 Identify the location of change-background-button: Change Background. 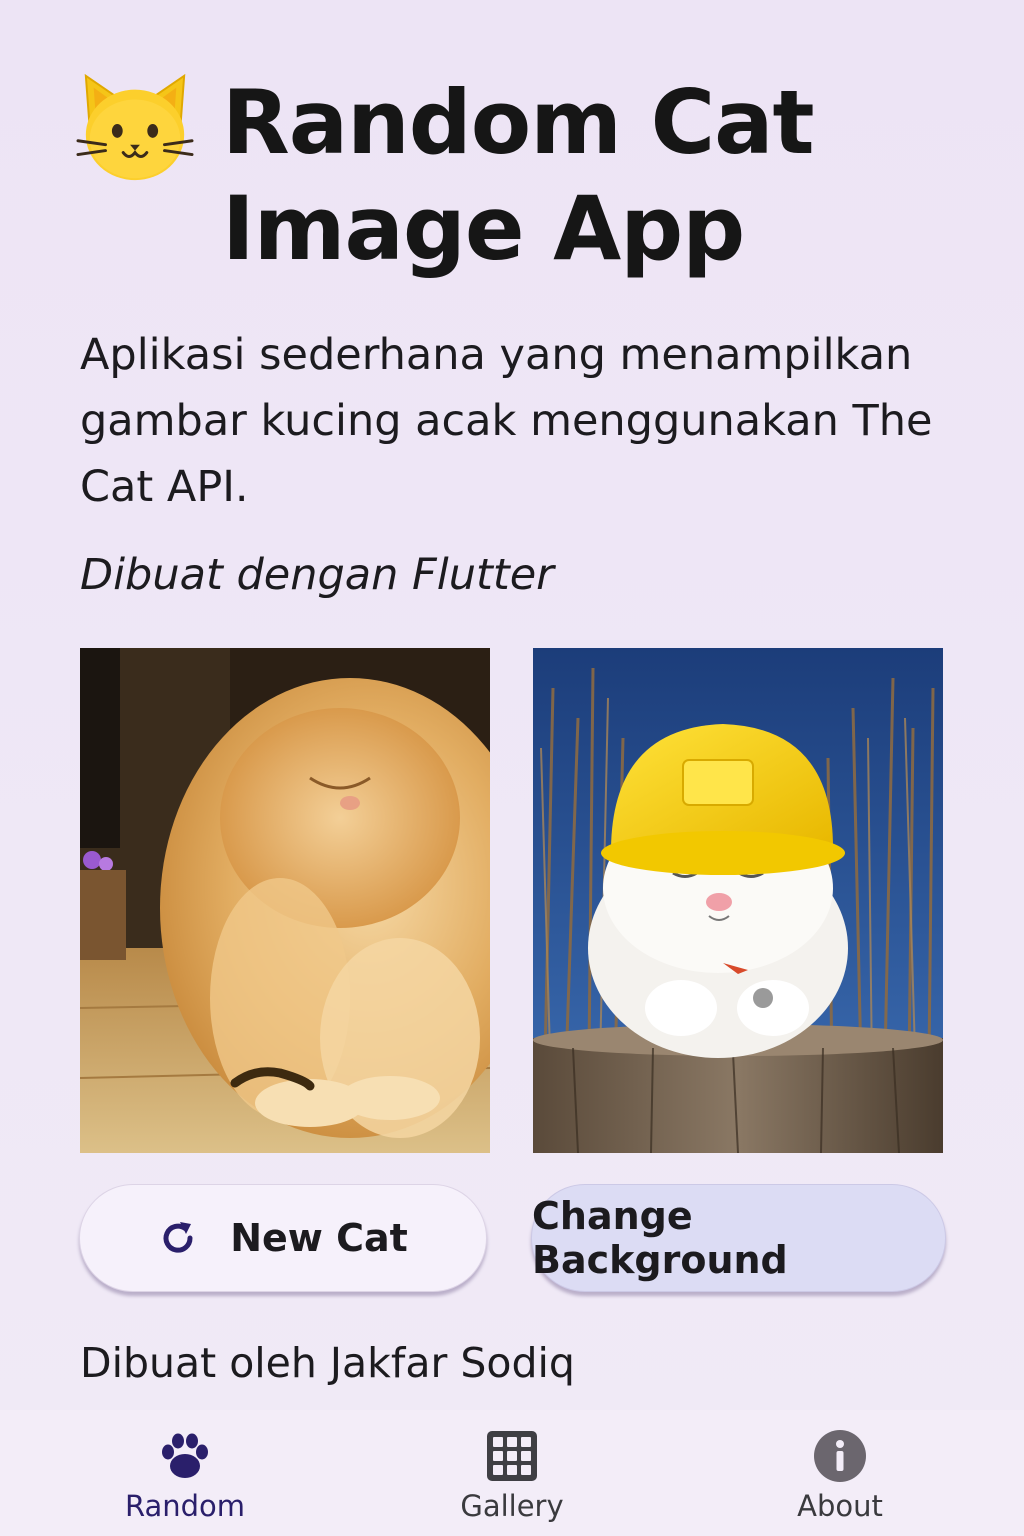
(738, 1238).